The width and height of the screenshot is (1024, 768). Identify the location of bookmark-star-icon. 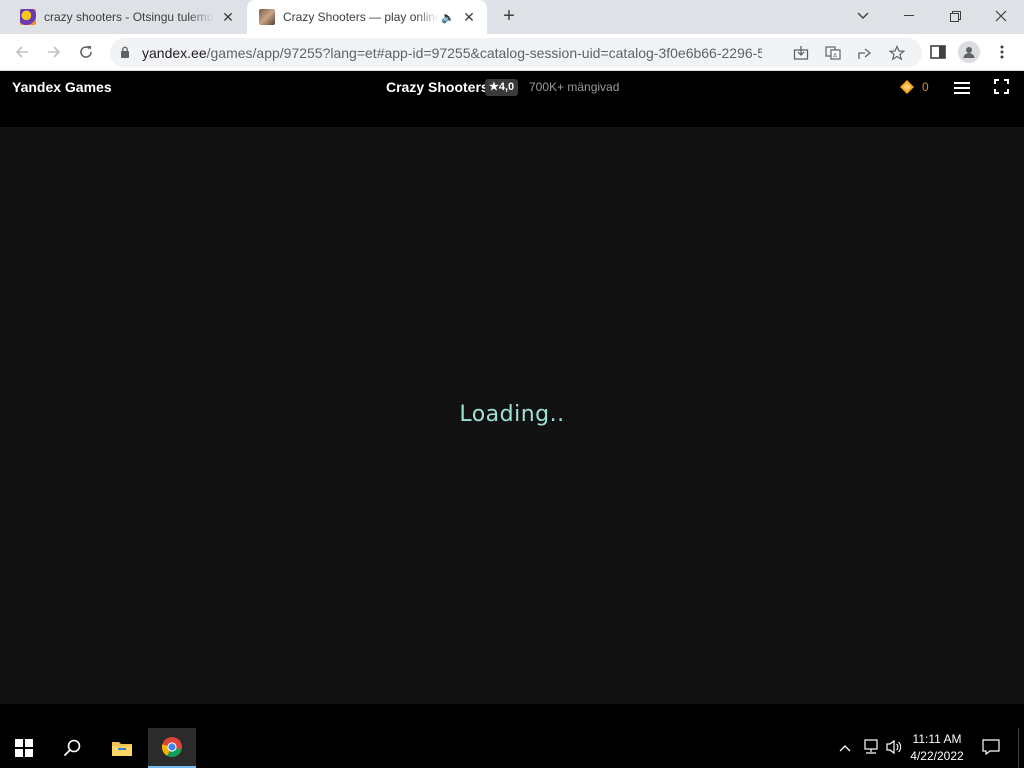
(897, 53).